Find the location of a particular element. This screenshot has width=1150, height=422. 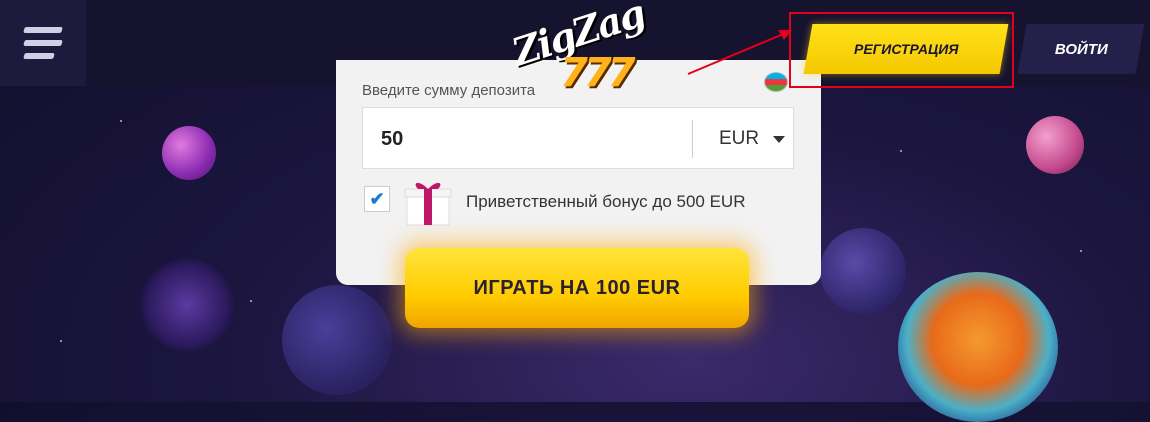

deposit-amount-value: 50 is located at coordinates (392, 139).